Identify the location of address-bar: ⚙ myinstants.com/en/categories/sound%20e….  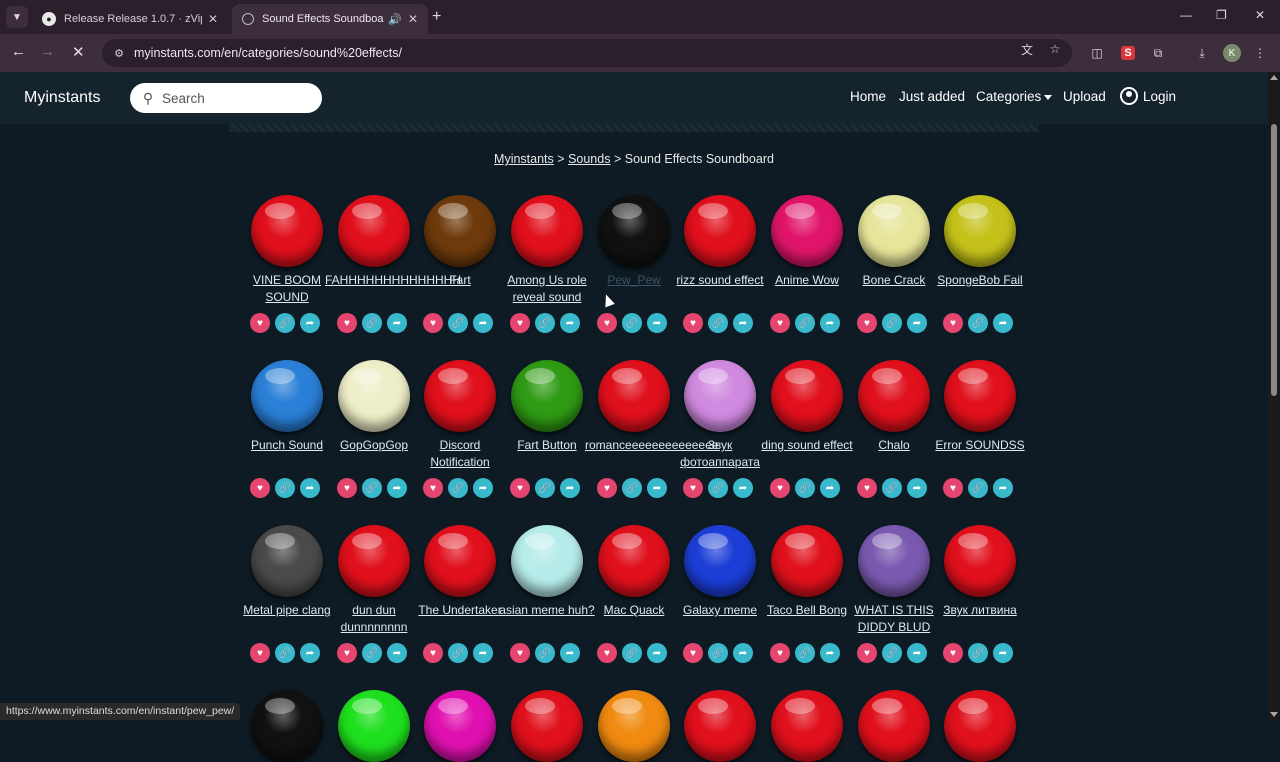
(587, 53).